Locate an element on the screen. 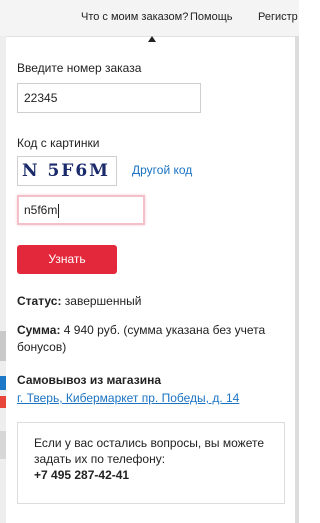  captcha-image-text: N 5F6M is located at coordinates (66, 171).